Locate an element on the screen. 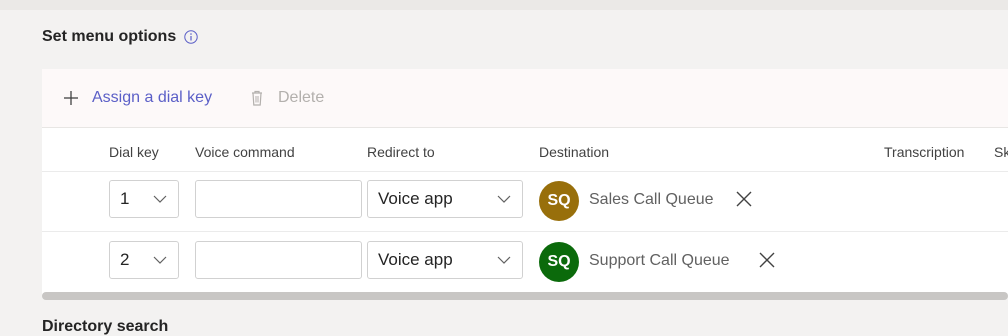 The width and height of the screenshot is (1008, 336). horizontal-scrollbar is located at coordinates (525, 296).